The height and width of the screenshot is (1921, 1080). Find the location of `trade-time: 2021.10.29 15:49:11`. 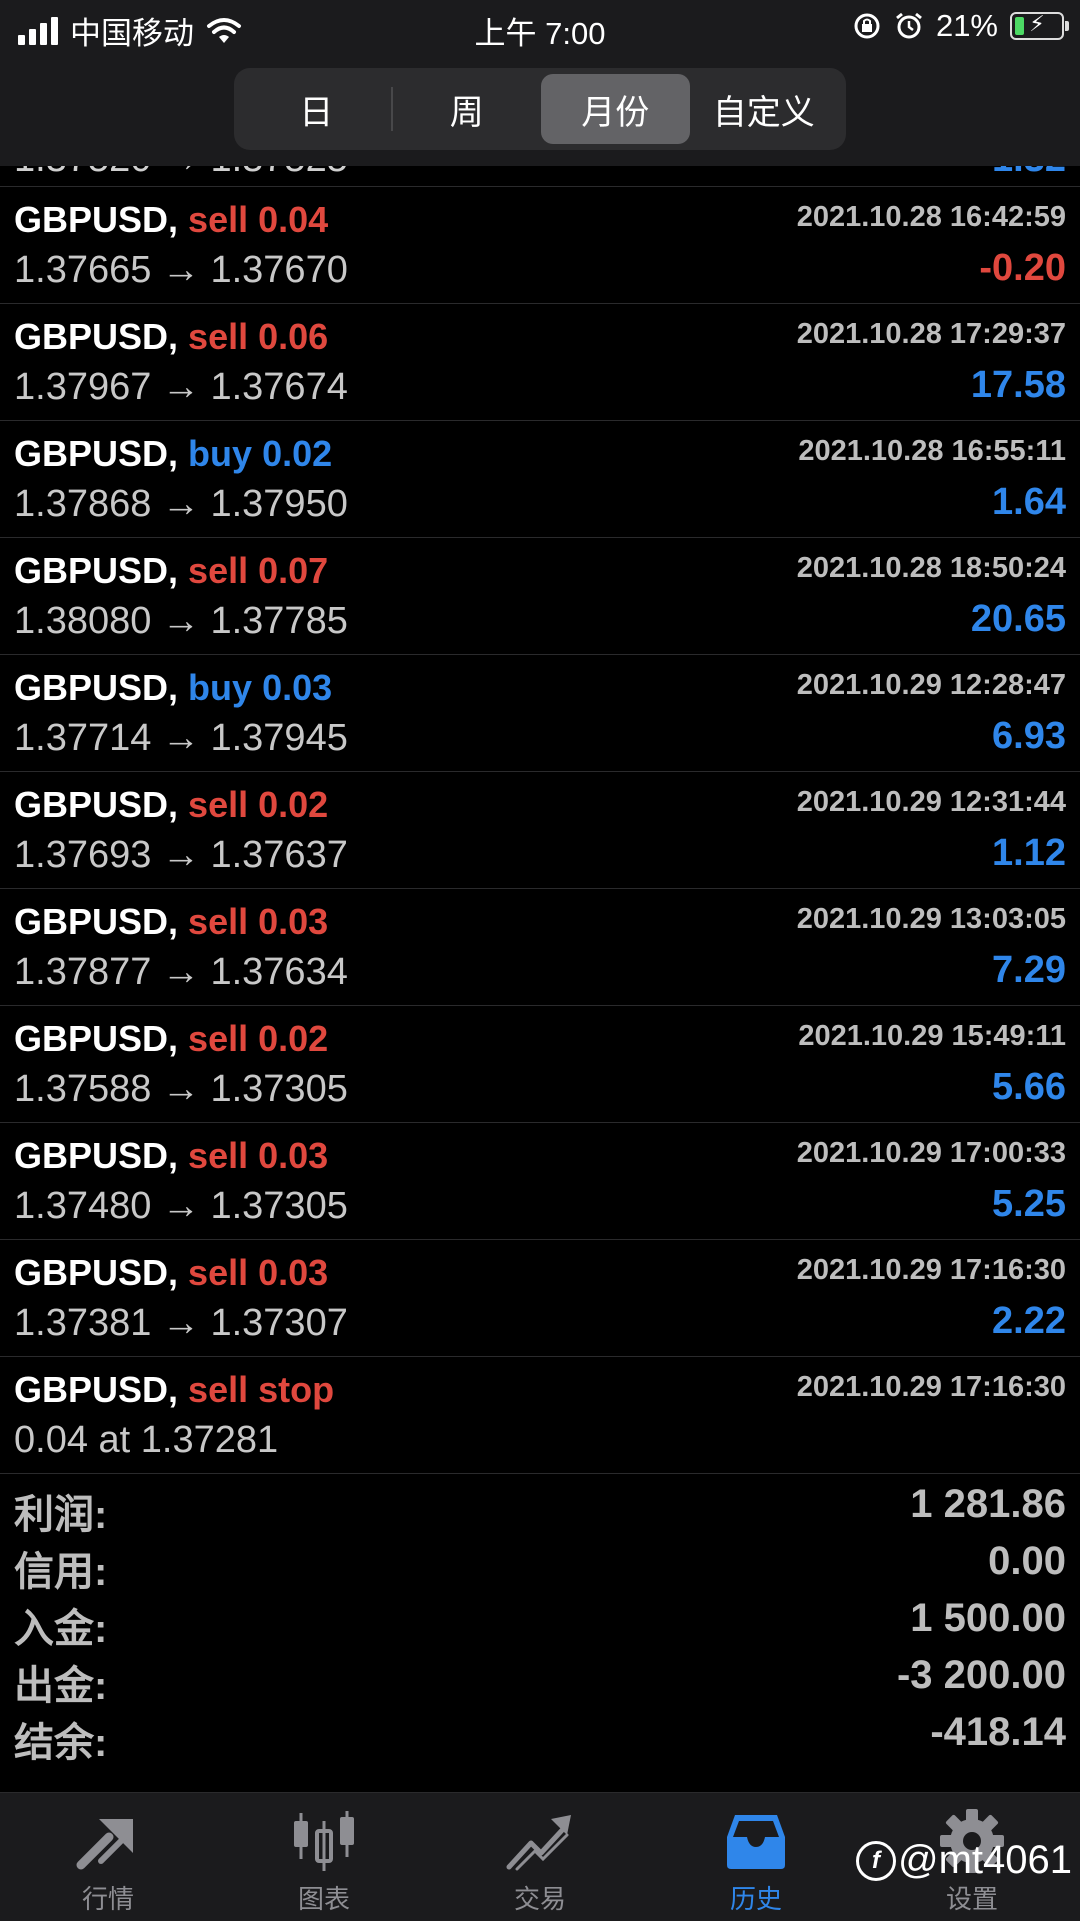

trade-time: 2021.10.29 15:49:11 is located at coordinates (932, 1036).